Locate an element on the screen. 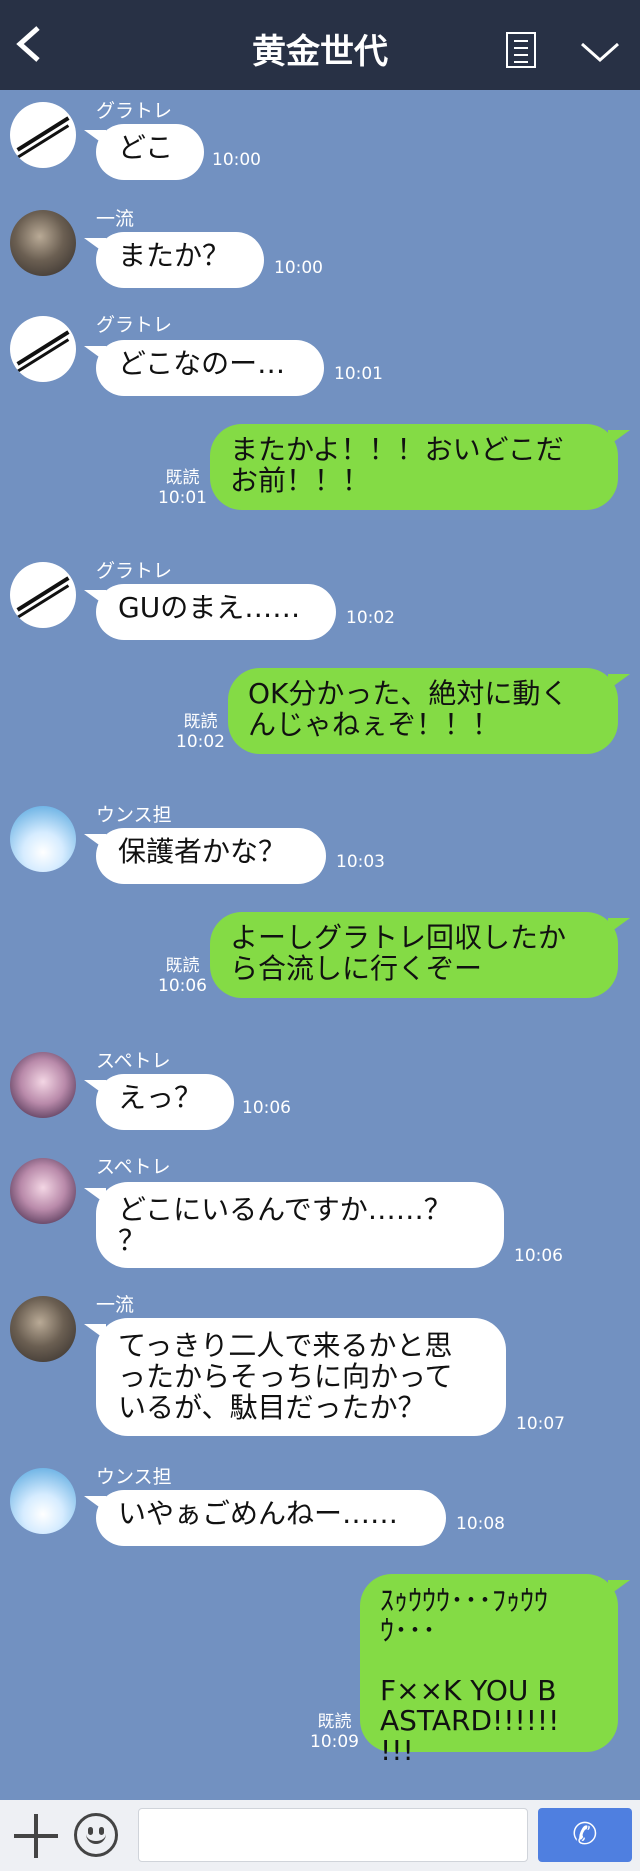  message-bubble-outgoing: よーしグラトレ回収したか ら合流しに行くぞー is located at coordinates (420, 955).